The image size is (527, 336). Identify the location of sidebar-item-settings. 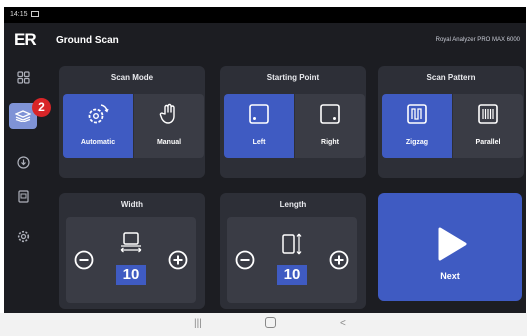
(23, 236).